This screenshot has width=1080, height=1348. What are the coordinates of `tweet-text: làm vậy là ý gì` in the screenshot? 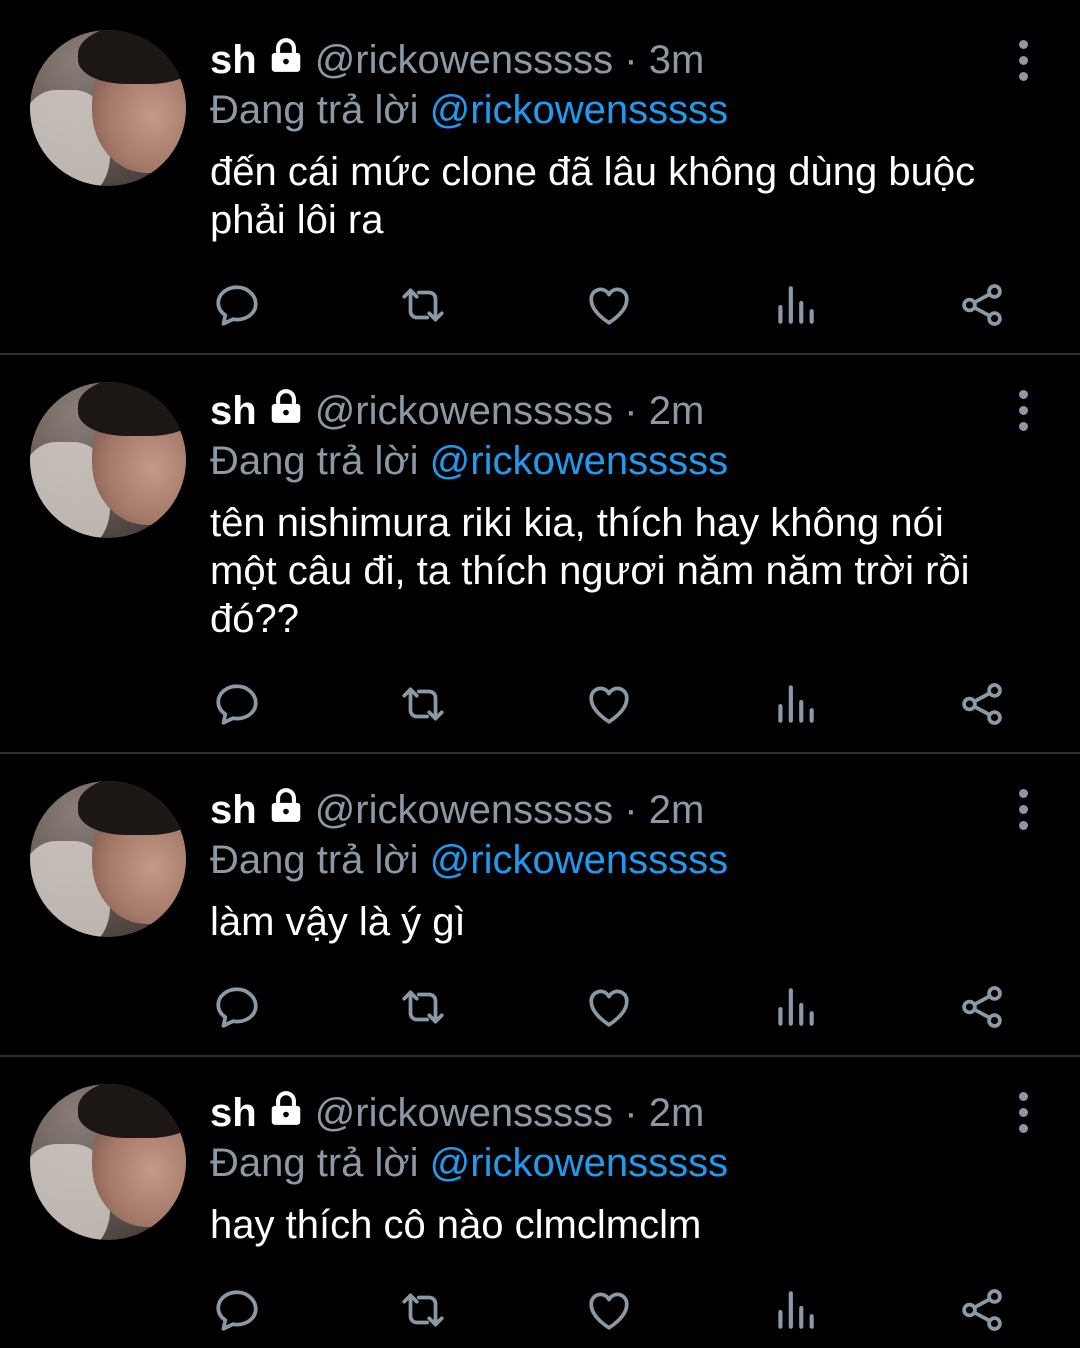 It's located at (625, 922).